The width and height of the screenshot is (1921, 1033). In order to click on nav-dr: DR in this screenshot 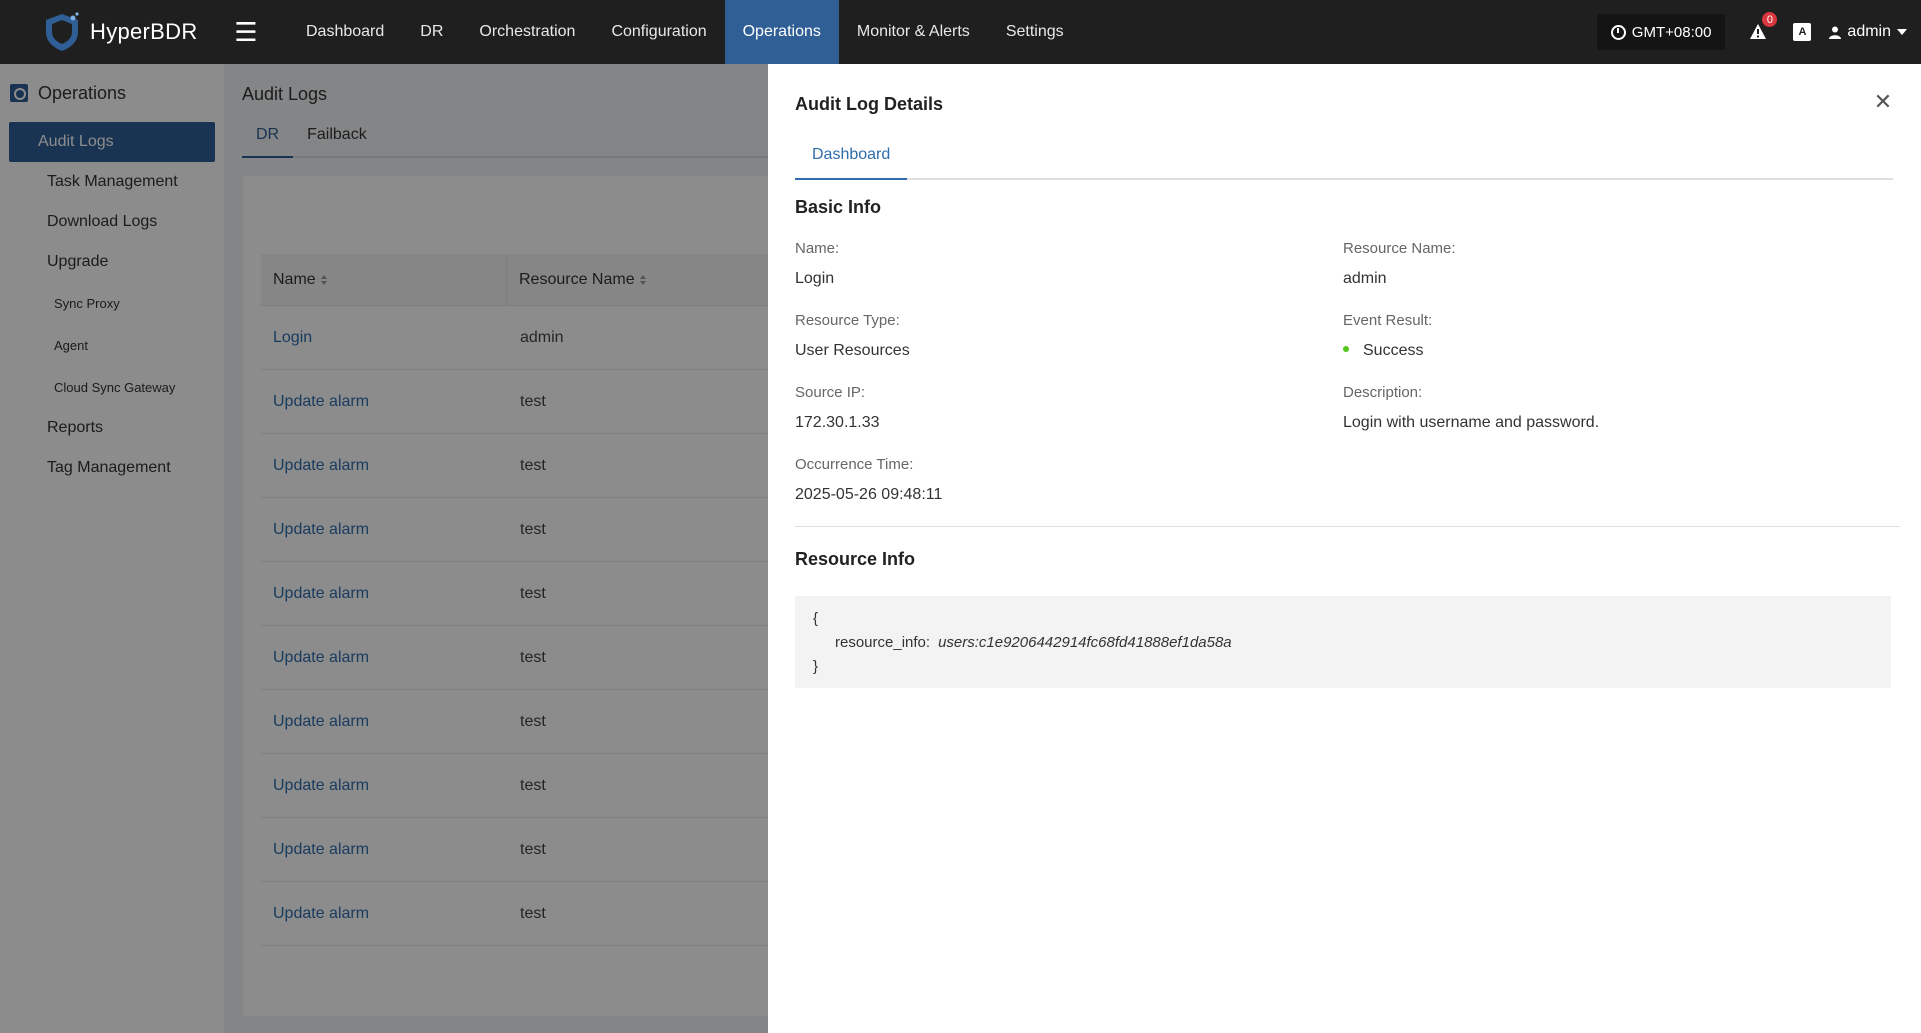, I will do `click(431, 32)`.